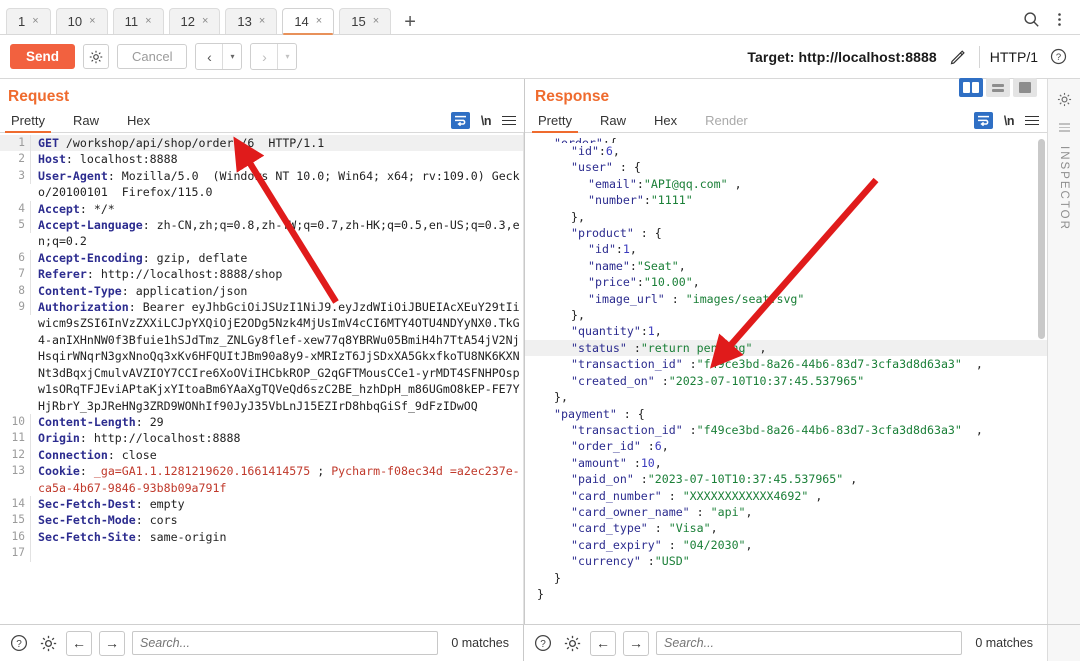 The height and width of the screenshot is (661, 1080). What do you see at coordinates (998, 87) in the screenshot?
I see `split-horizontal-icon` at bounding box center [998, 87].